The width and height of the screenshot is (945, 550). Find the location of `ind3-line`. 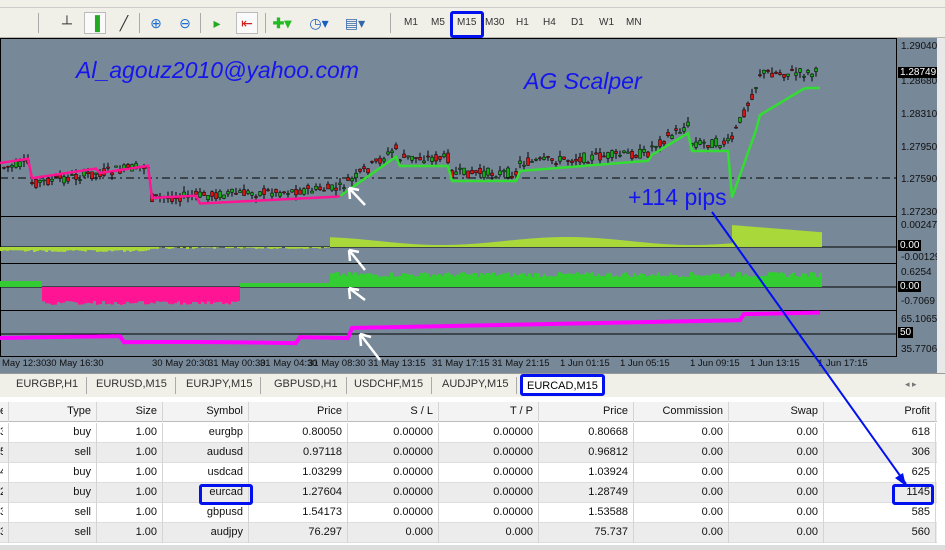

ind3-line is located at coordinates (410, 328).